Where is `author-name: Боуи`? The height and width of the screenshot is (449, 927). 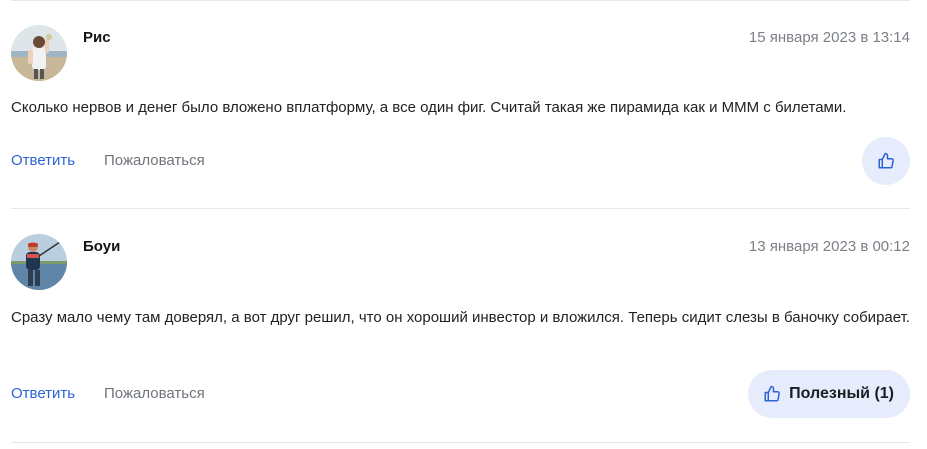
author-name: Боуи is located at coordinates (102, 246).